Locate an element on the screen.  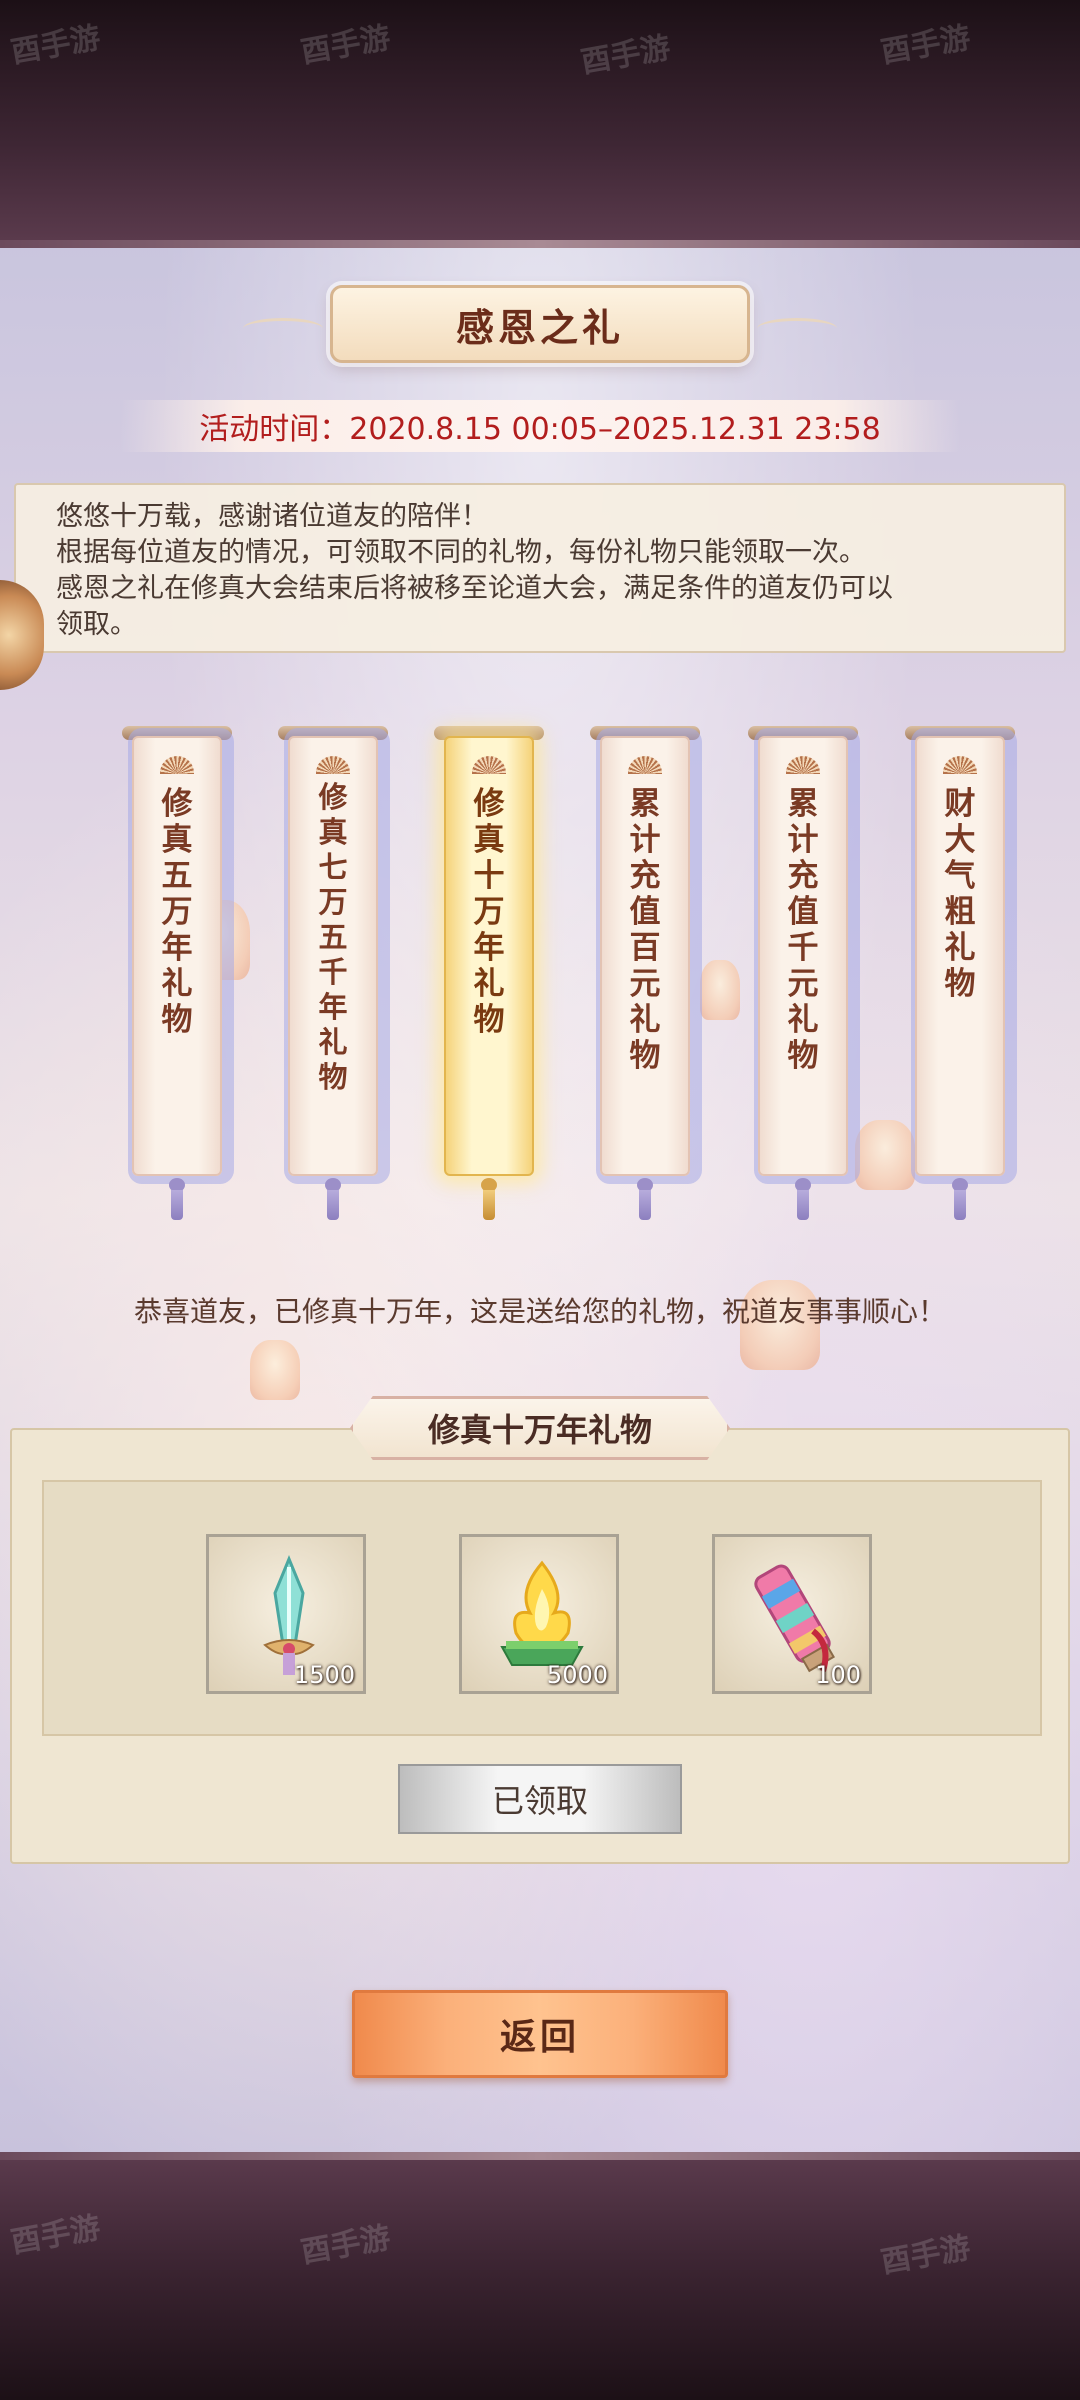
tab-label: 累计充值百元礼物 is located at coordinates (645, 930).